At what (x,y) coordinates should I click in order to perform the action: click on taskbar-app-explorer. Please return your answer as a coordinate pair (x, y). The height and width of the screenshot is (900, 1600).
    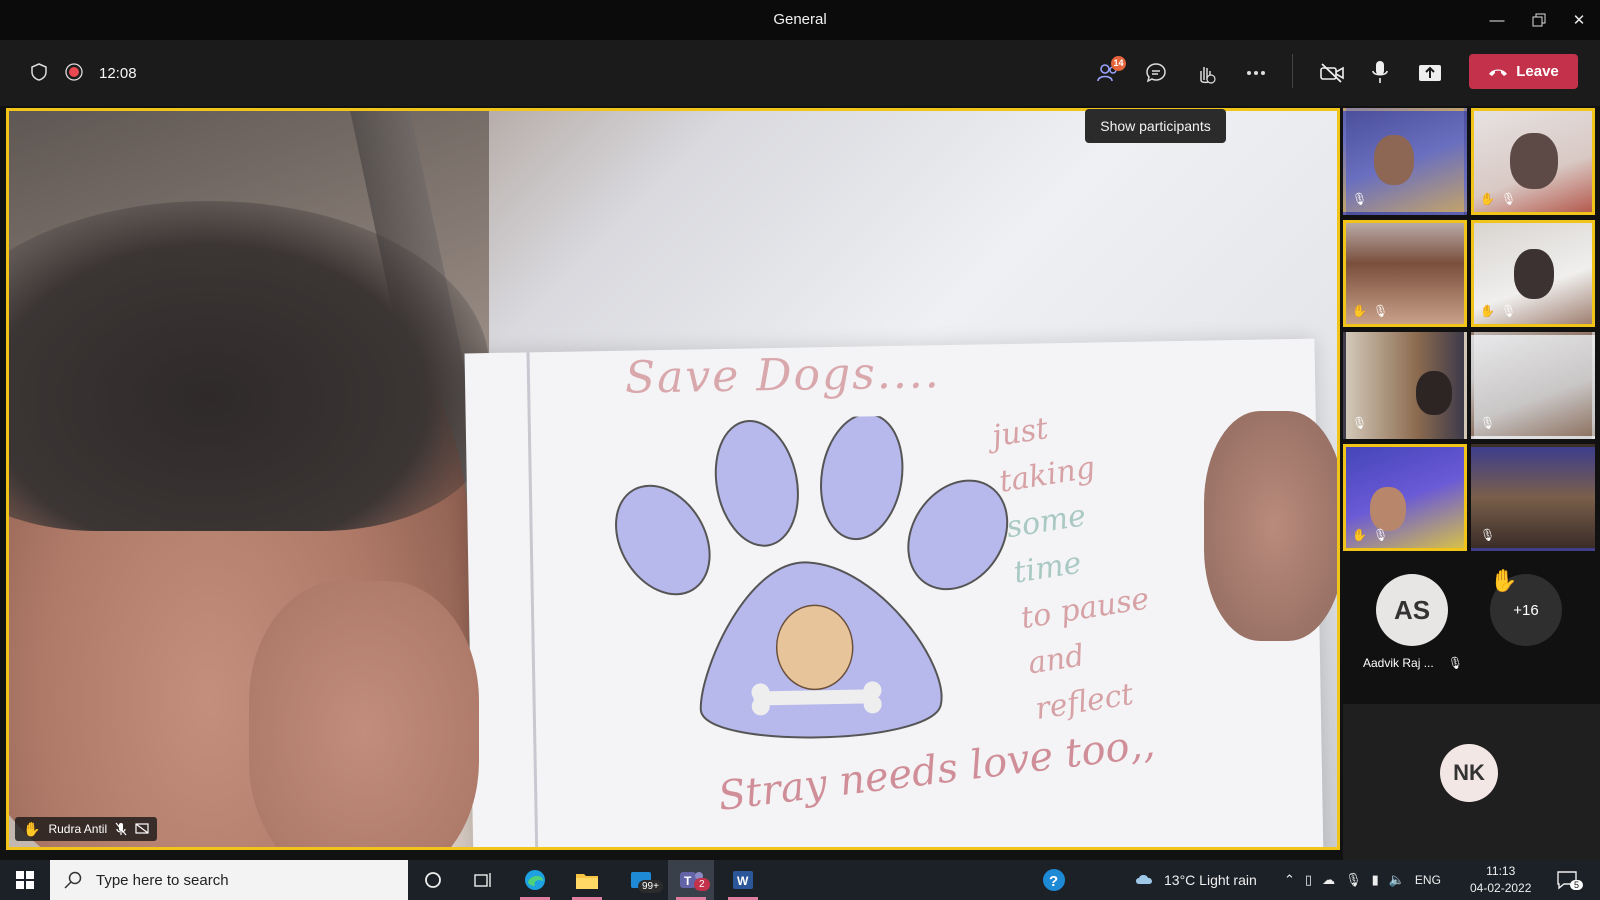
    Looking at the image, I should click on (587, 880).